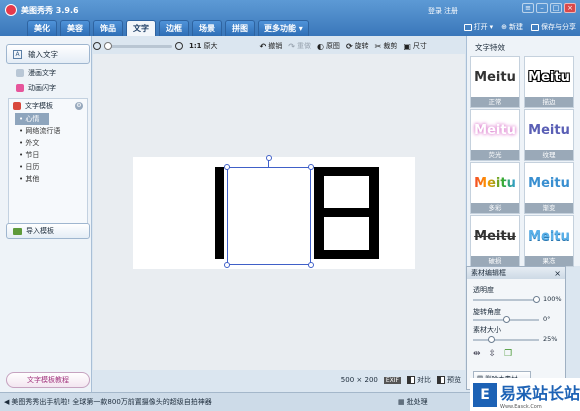 This screenshot has width=580, height=411. What do you see at coordinates (48, 143) in the screenshot?
I see `template-category: • 外文` at bounding box center [48, 143].